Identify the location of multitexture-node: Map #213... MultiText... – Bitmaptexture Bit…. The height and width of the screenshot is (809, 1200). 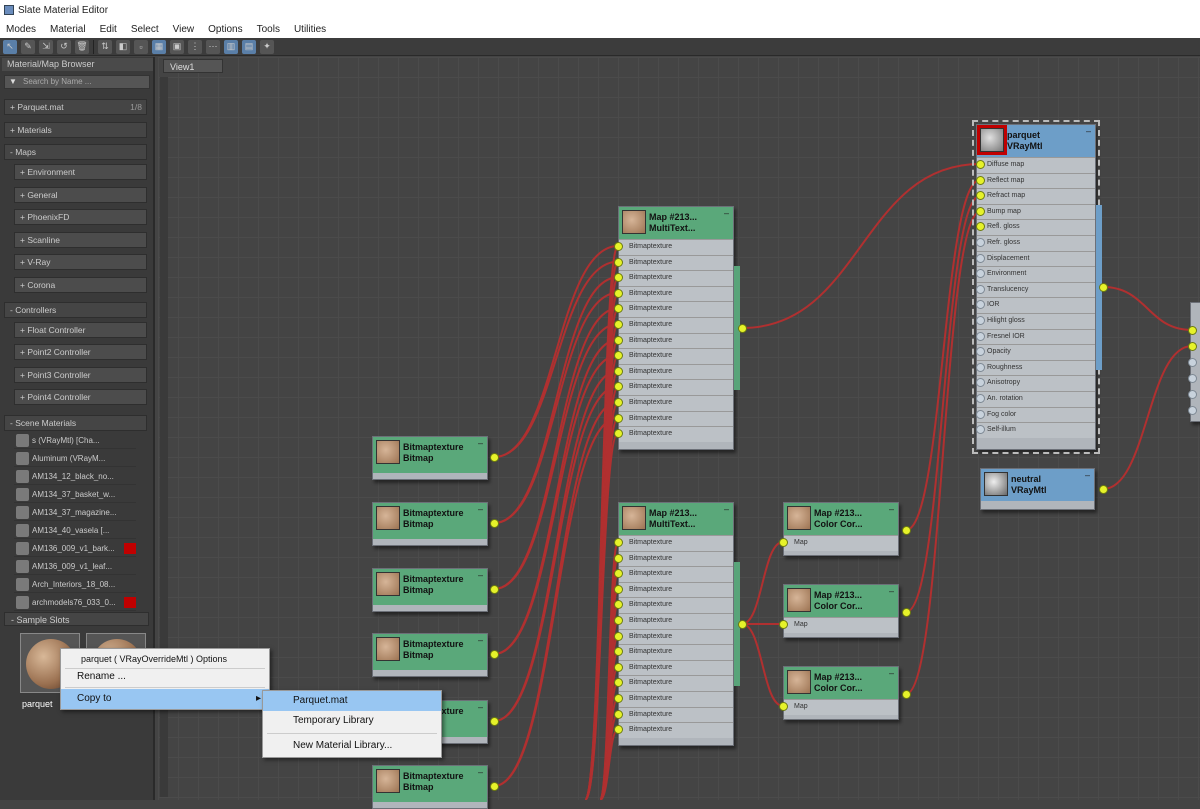
(676, 328).